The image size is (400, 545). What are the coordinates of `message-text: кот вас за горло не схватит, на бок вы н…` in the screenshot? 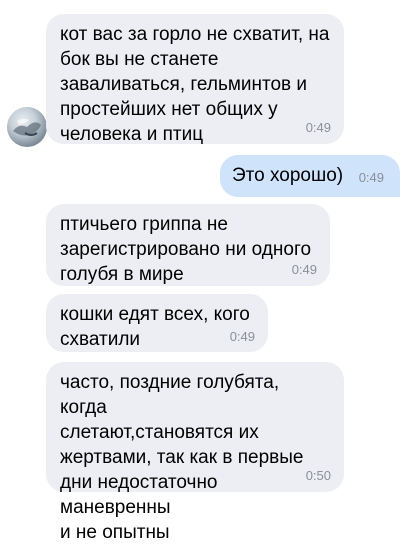 It's located at (195, 84).